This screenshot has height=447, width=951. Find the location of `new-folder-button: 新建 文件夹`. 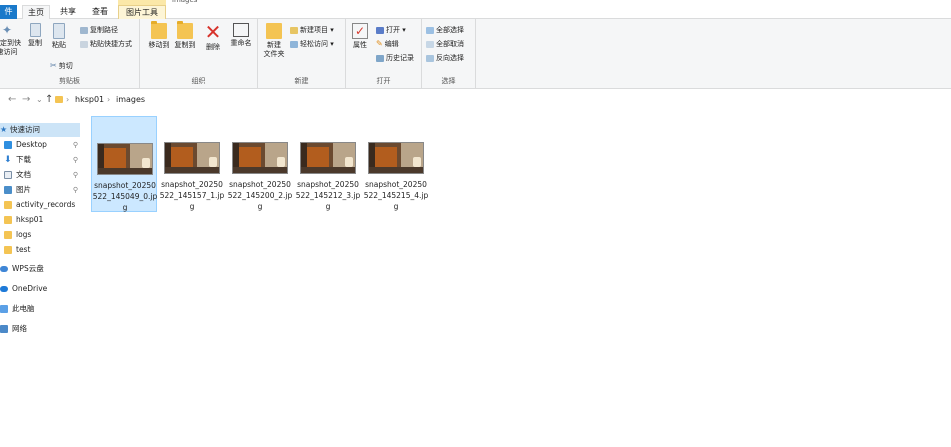

new-folder-button: 新建 文件夹 is located at coordinates (274, 41).